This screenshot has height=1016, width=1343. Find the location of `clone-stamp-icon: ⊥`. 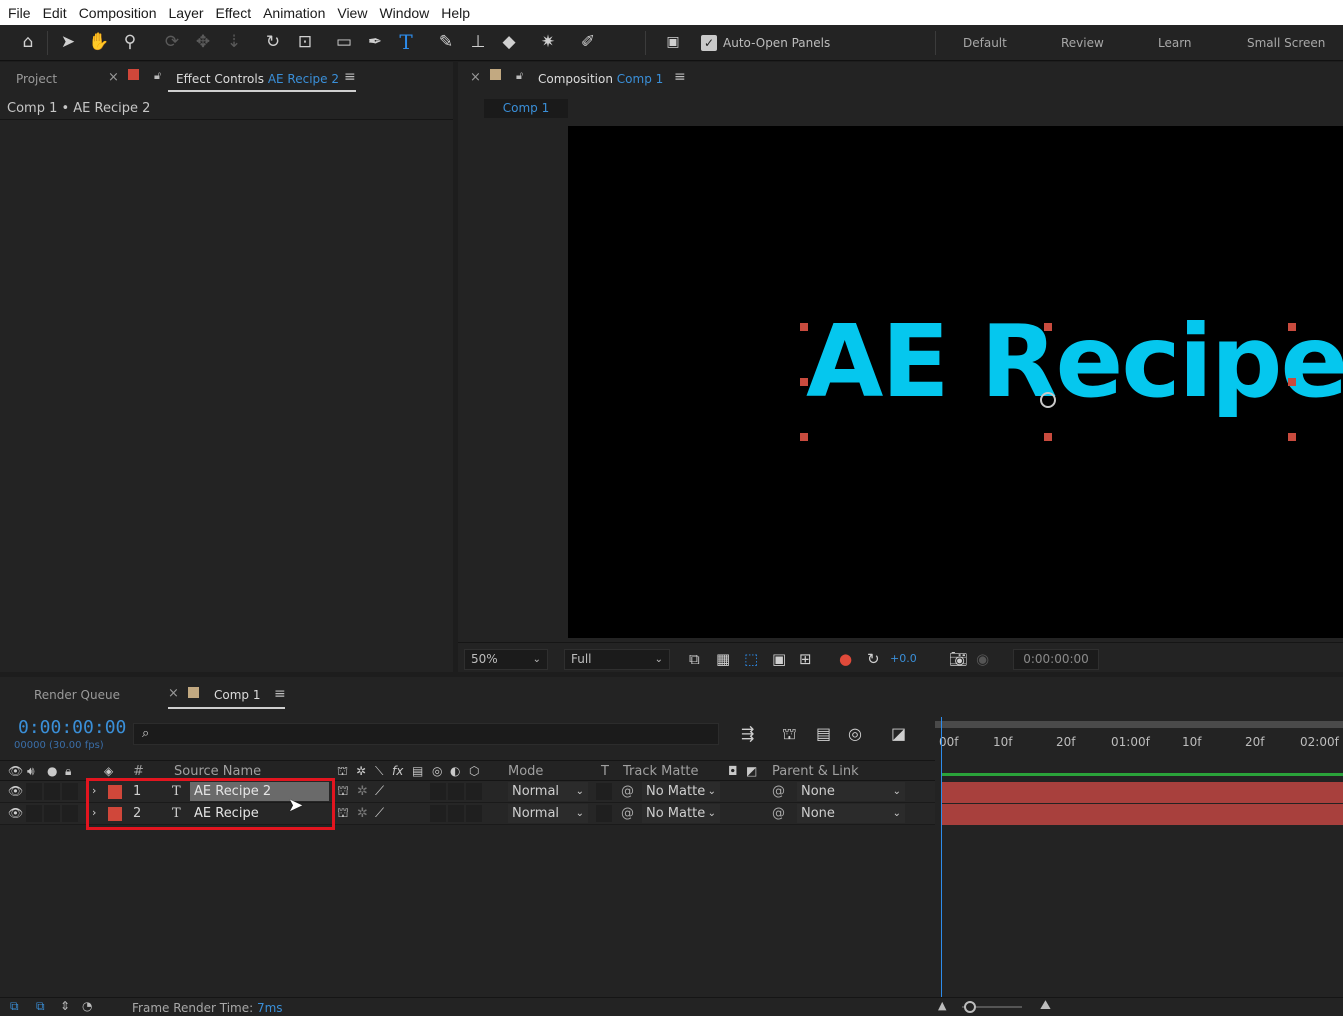

clone-stamp-icon: ⊥ is located at coordinates (478, 42).